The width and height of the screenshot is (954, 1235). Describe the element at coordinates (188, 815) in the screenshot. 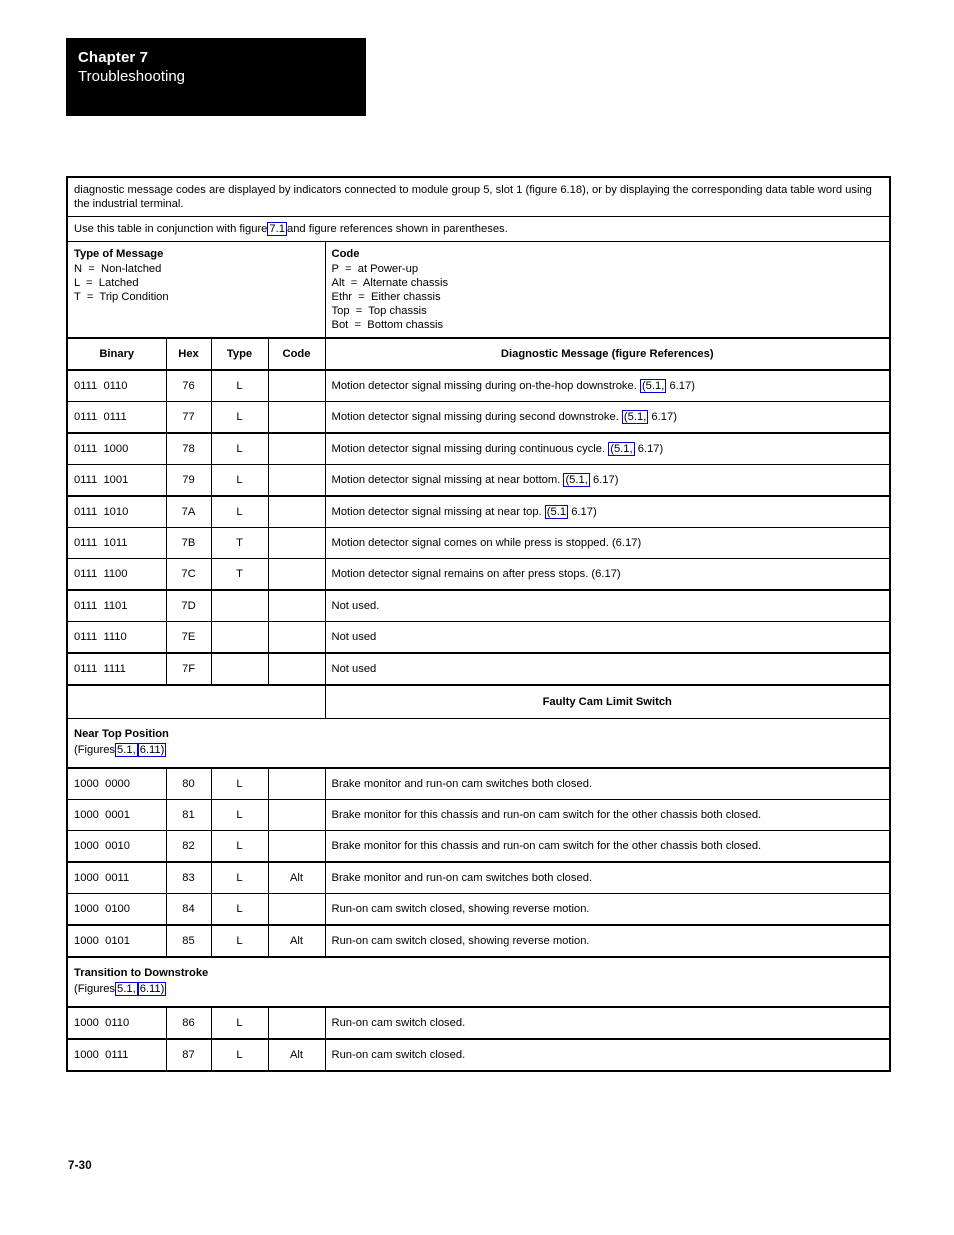

I see `cell-hex: 81` at that location.